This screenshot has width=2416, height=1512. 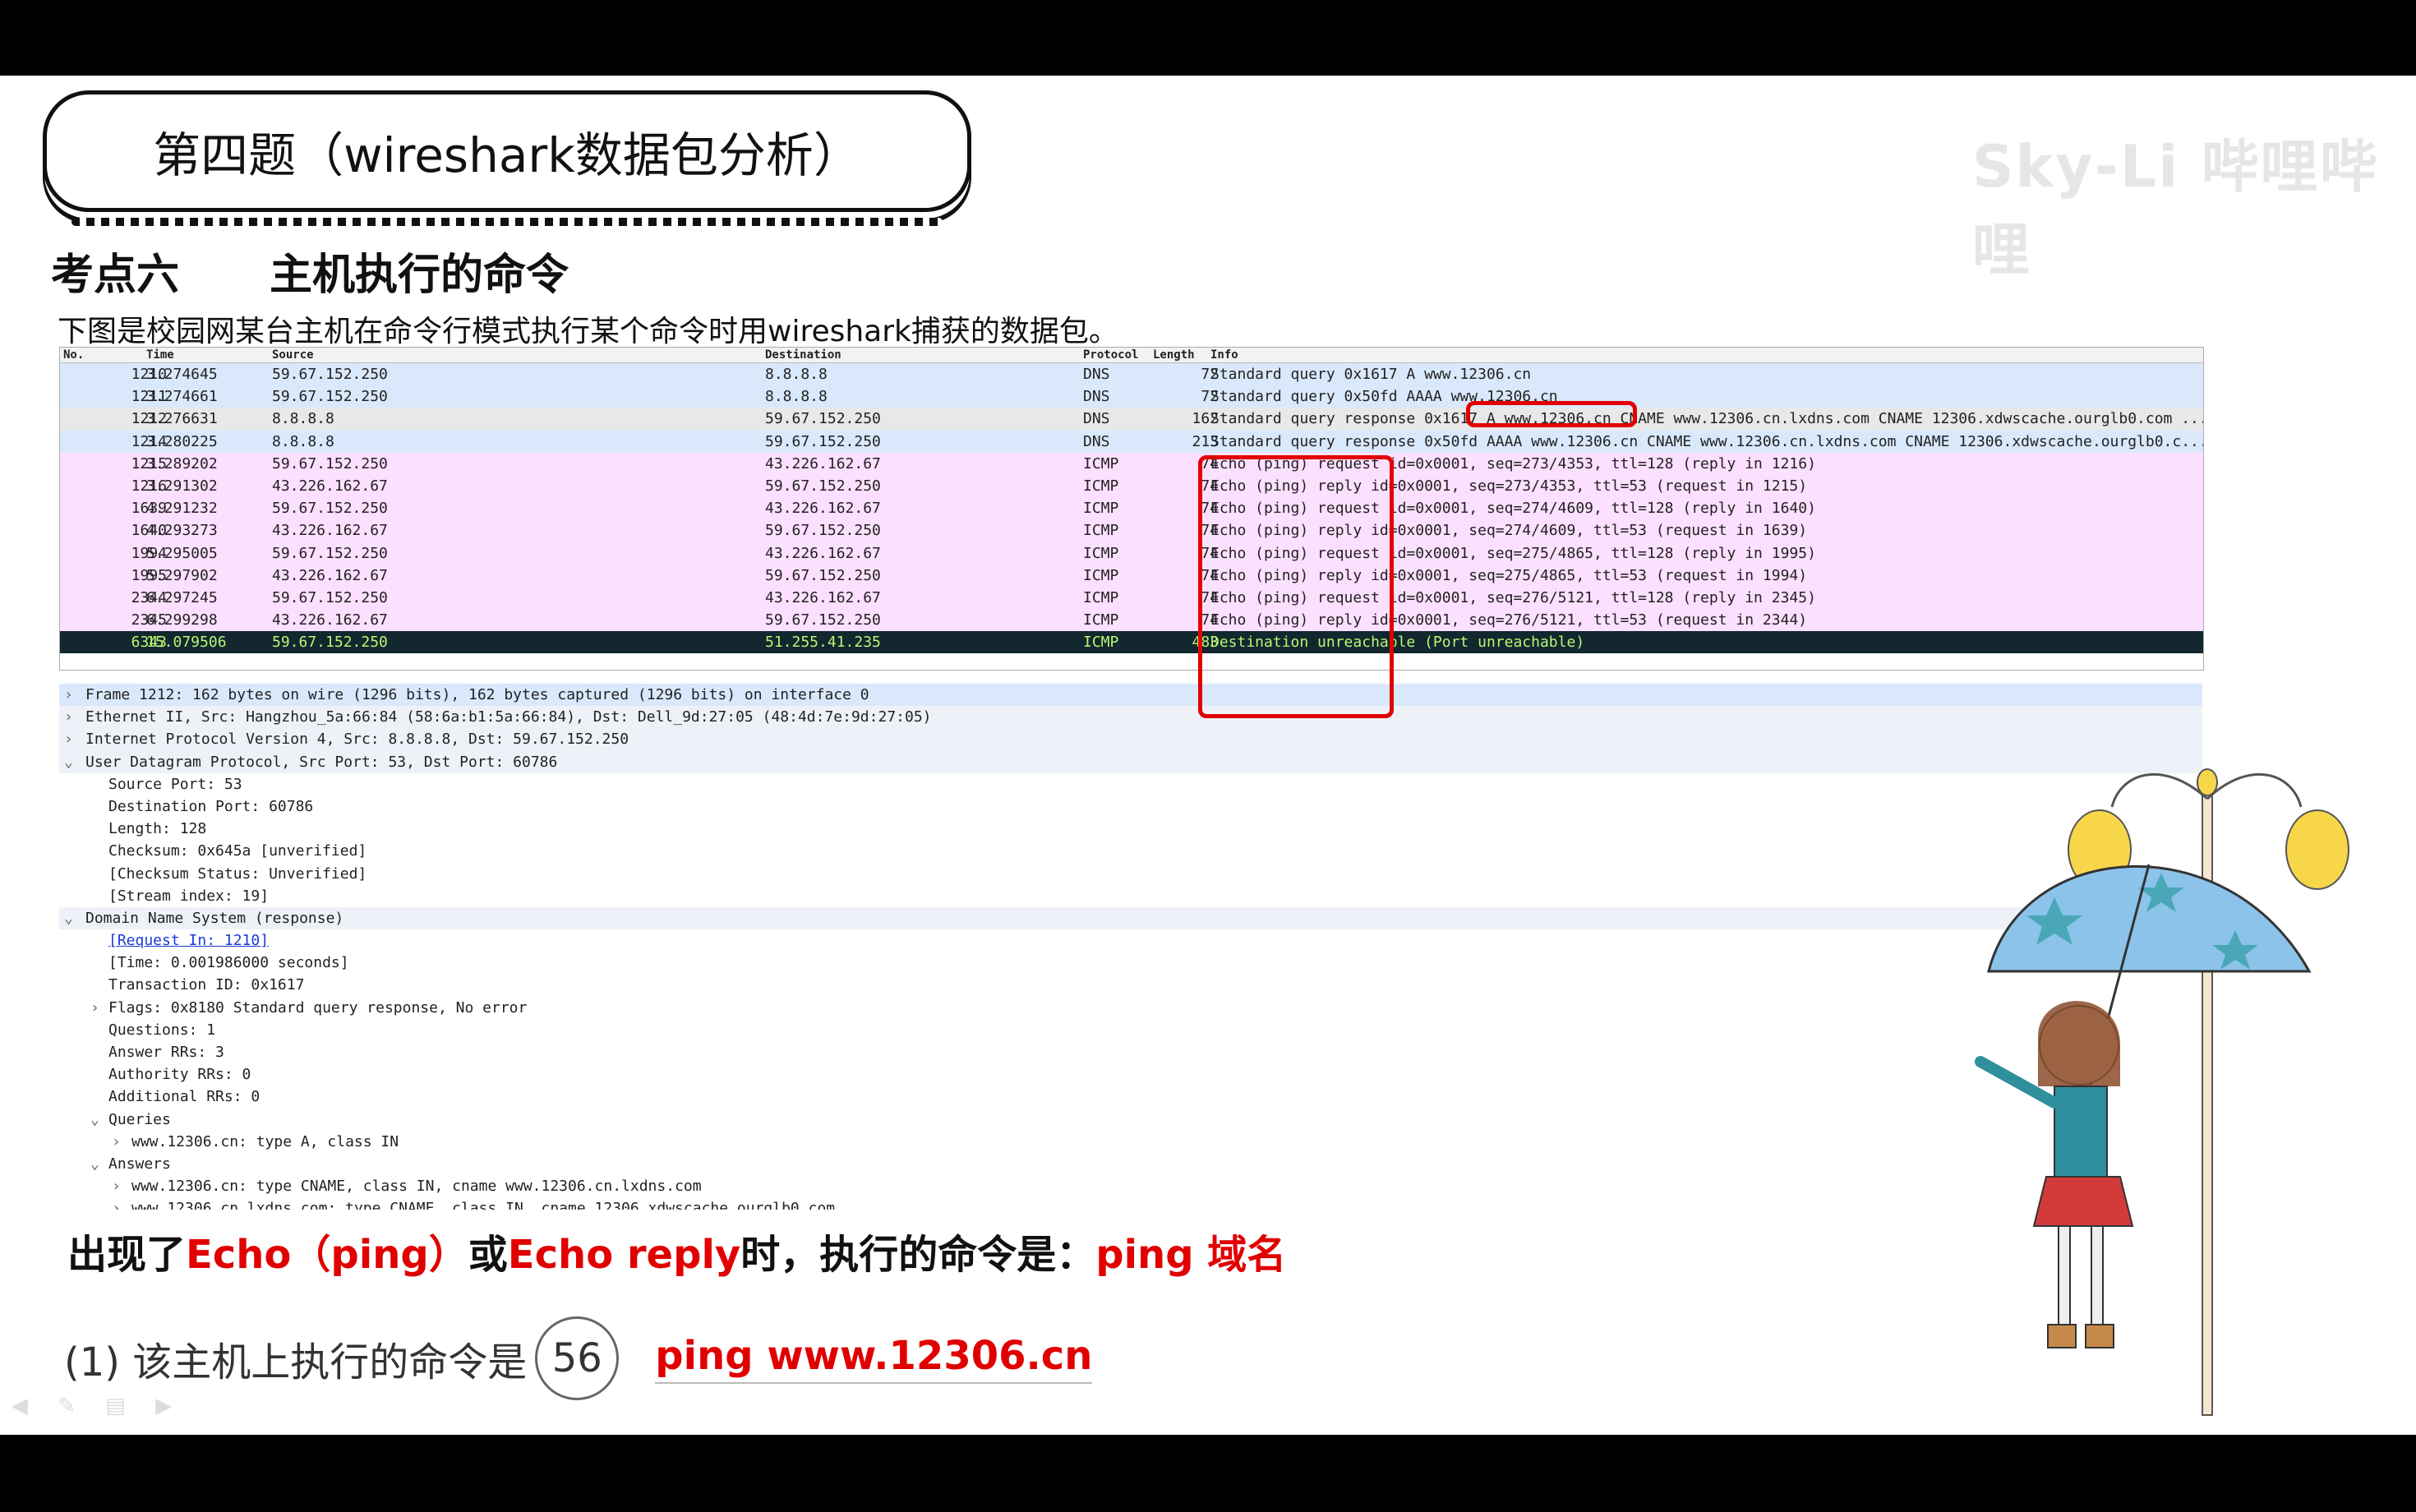 I want to click on col-no: No., so click(x=73, y=355).